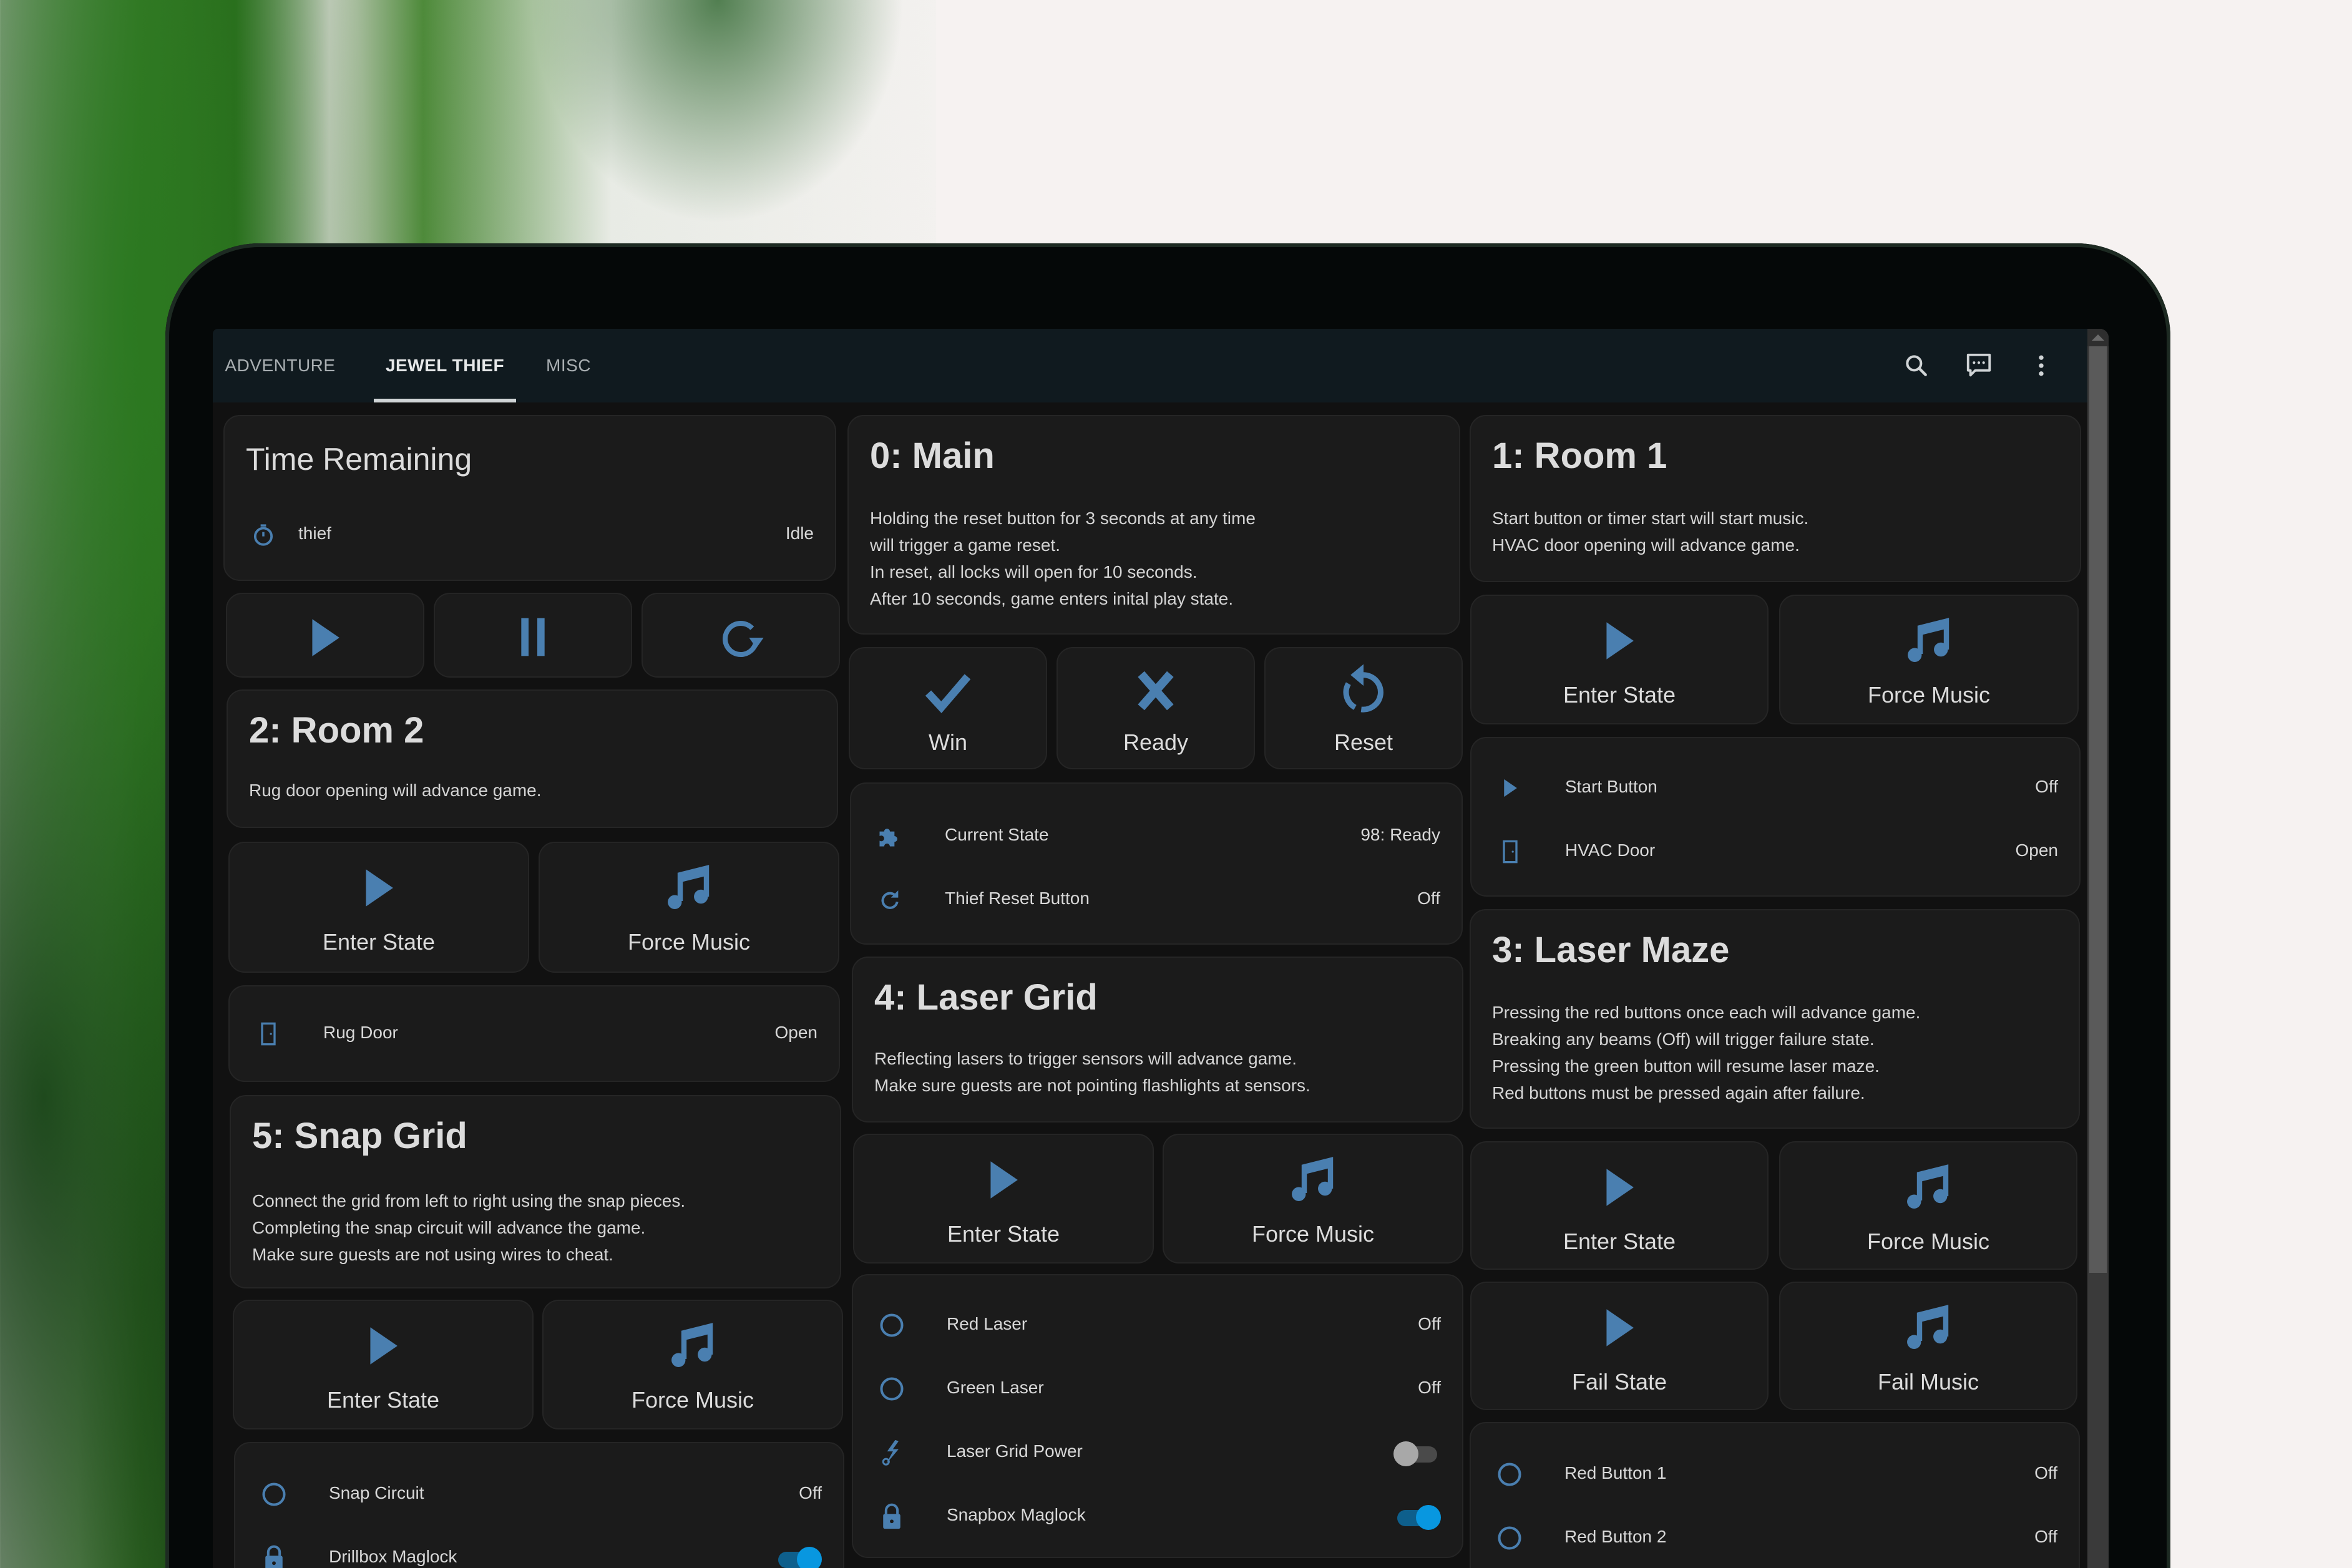  I want to click on room2-force-music-button: Force Music, so click(689, 907).